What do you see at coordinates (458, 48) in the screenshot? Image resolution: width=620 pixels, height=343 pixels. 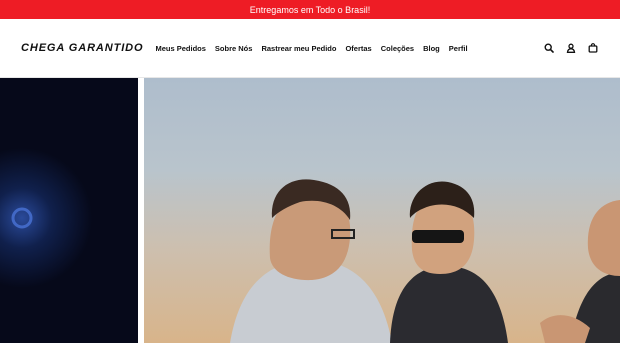 I see `nav-perfil: Perfil` at bounding box center [458, 48].